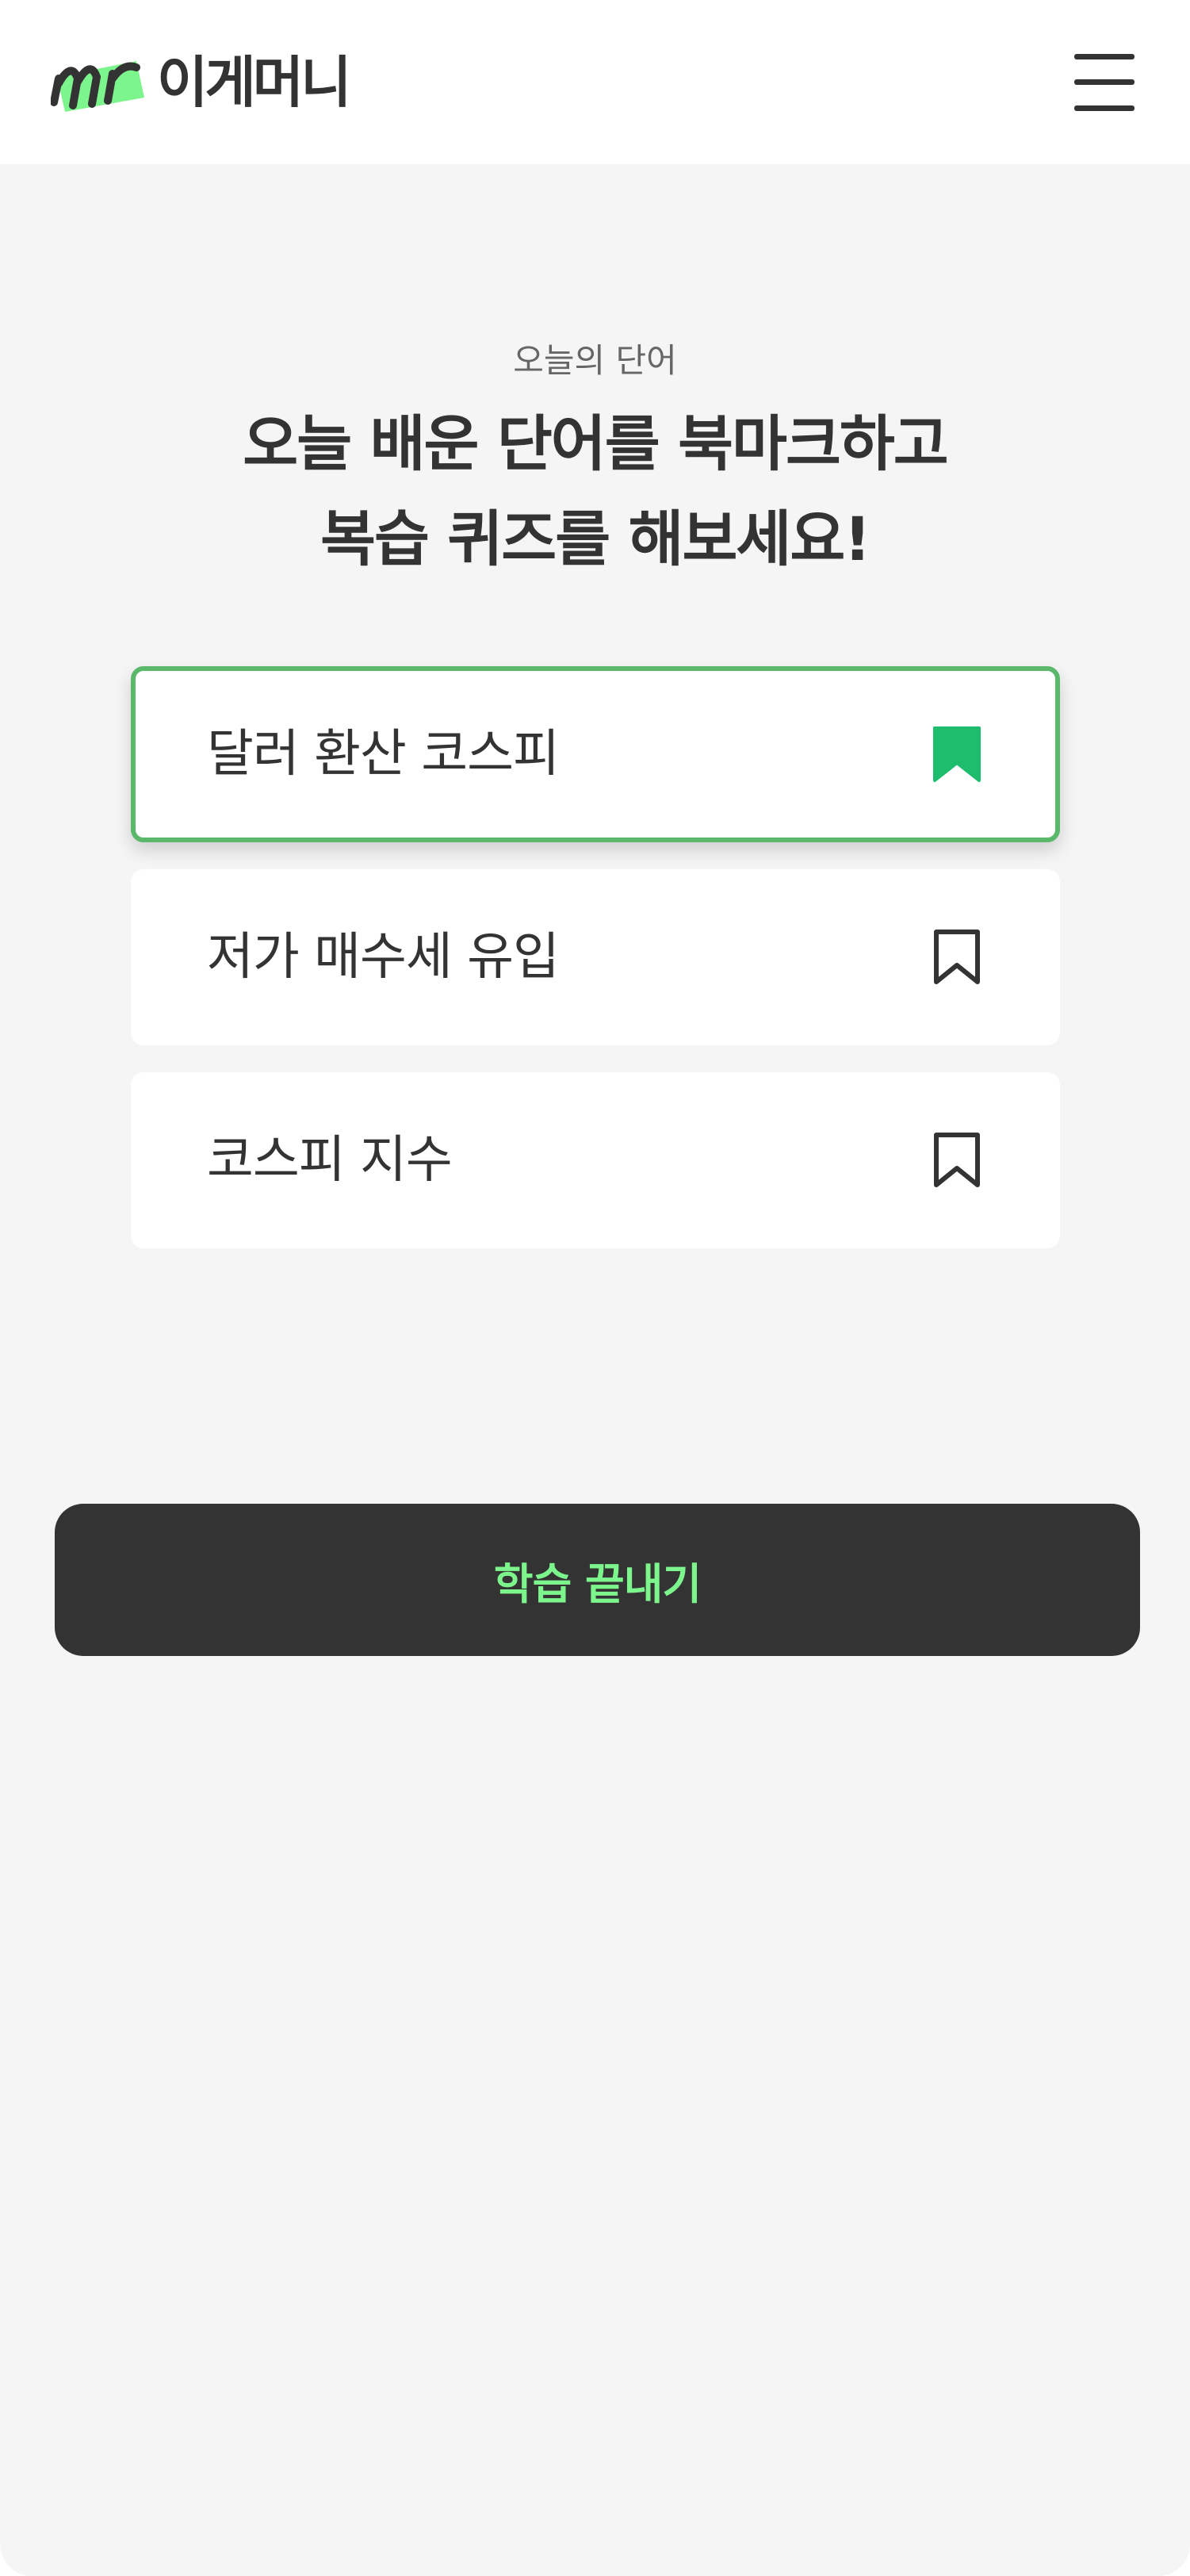  What do you see at coordinates (595, 492) in the screenshot?
I see `page-title: 오늘 배운 단어를 북마크하고 복습 퀴즈를 해보세요!` at bounding box center [595, 492].